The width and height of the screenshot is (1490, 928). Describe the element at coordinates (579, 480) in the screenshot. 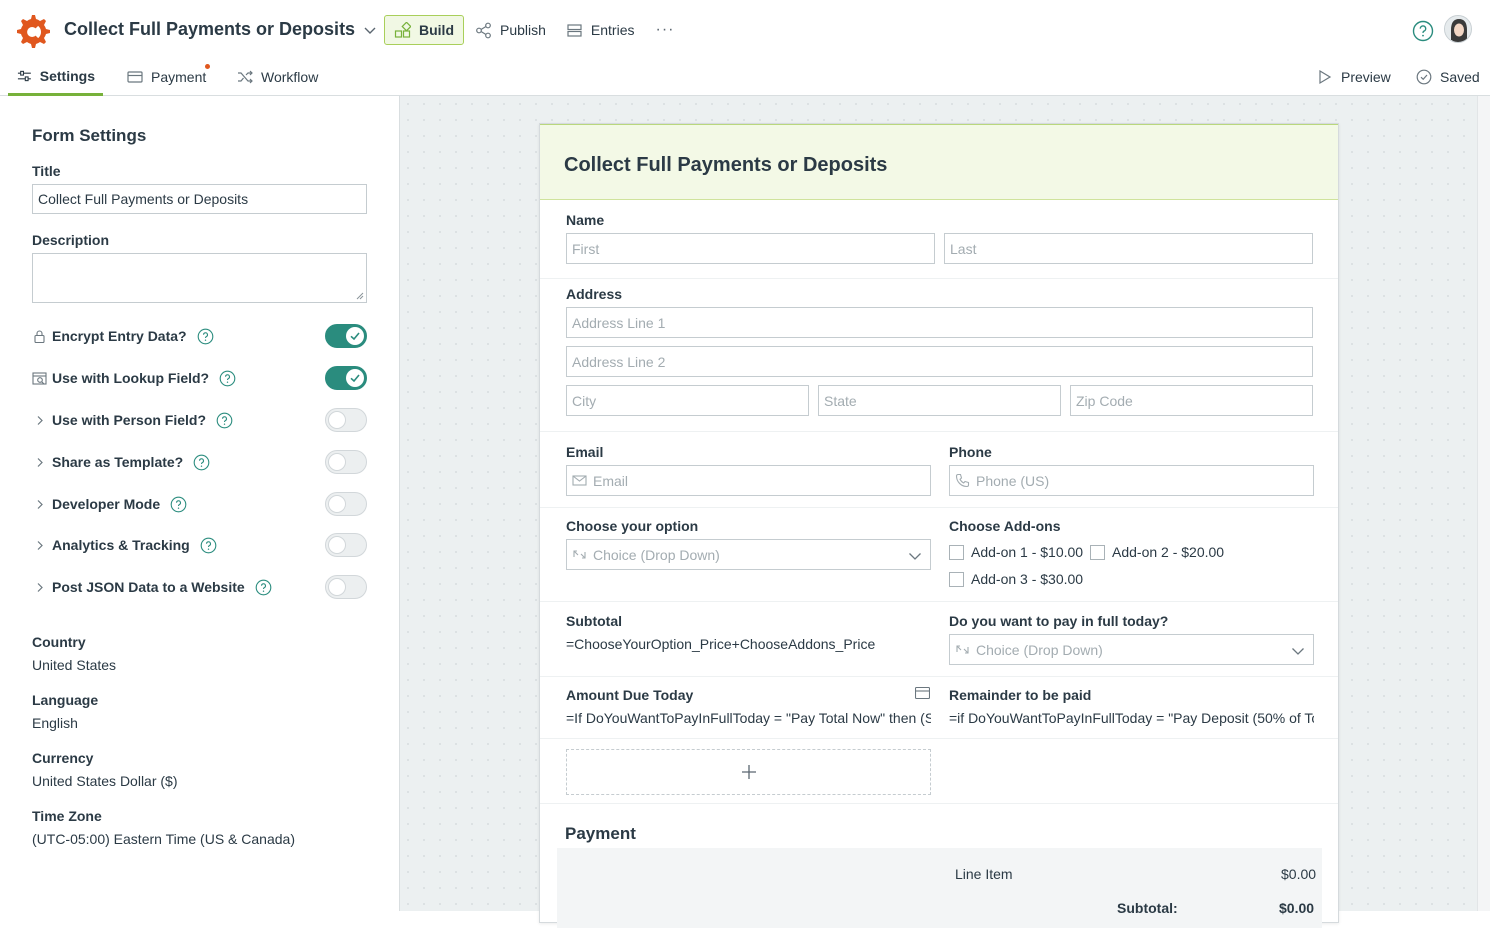

I see `envelope-icon` at that location.